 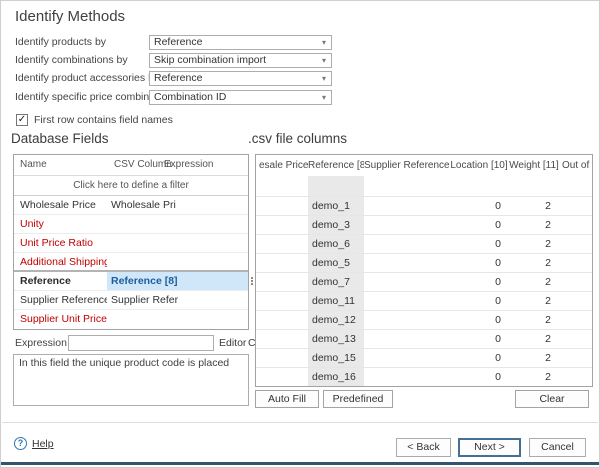 What do you see at coordinates (131, 319) in the screenshot?
I see `db-field-row-supplier-unit-price: Supplier Unit Price (Tax` at bounding box center [131, 319].